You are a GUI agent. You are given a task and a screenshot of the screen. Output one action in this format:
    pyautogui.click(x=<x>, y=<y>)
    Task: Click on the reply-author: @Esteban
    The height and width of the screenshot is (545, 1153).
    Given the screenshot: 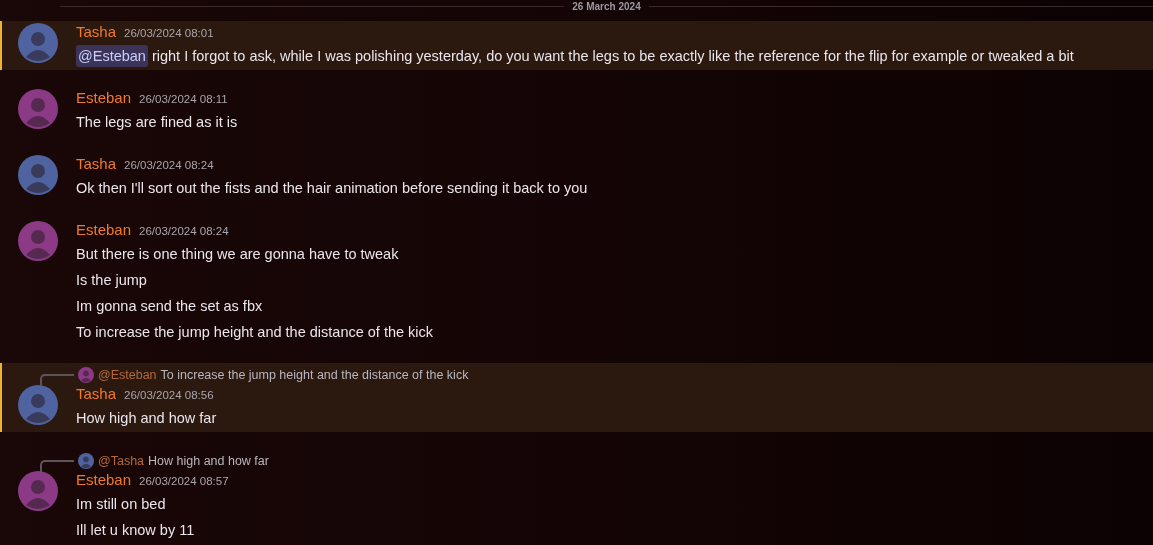 What is the action you would take?
    pyautogui.click(x=127, y=375)
    